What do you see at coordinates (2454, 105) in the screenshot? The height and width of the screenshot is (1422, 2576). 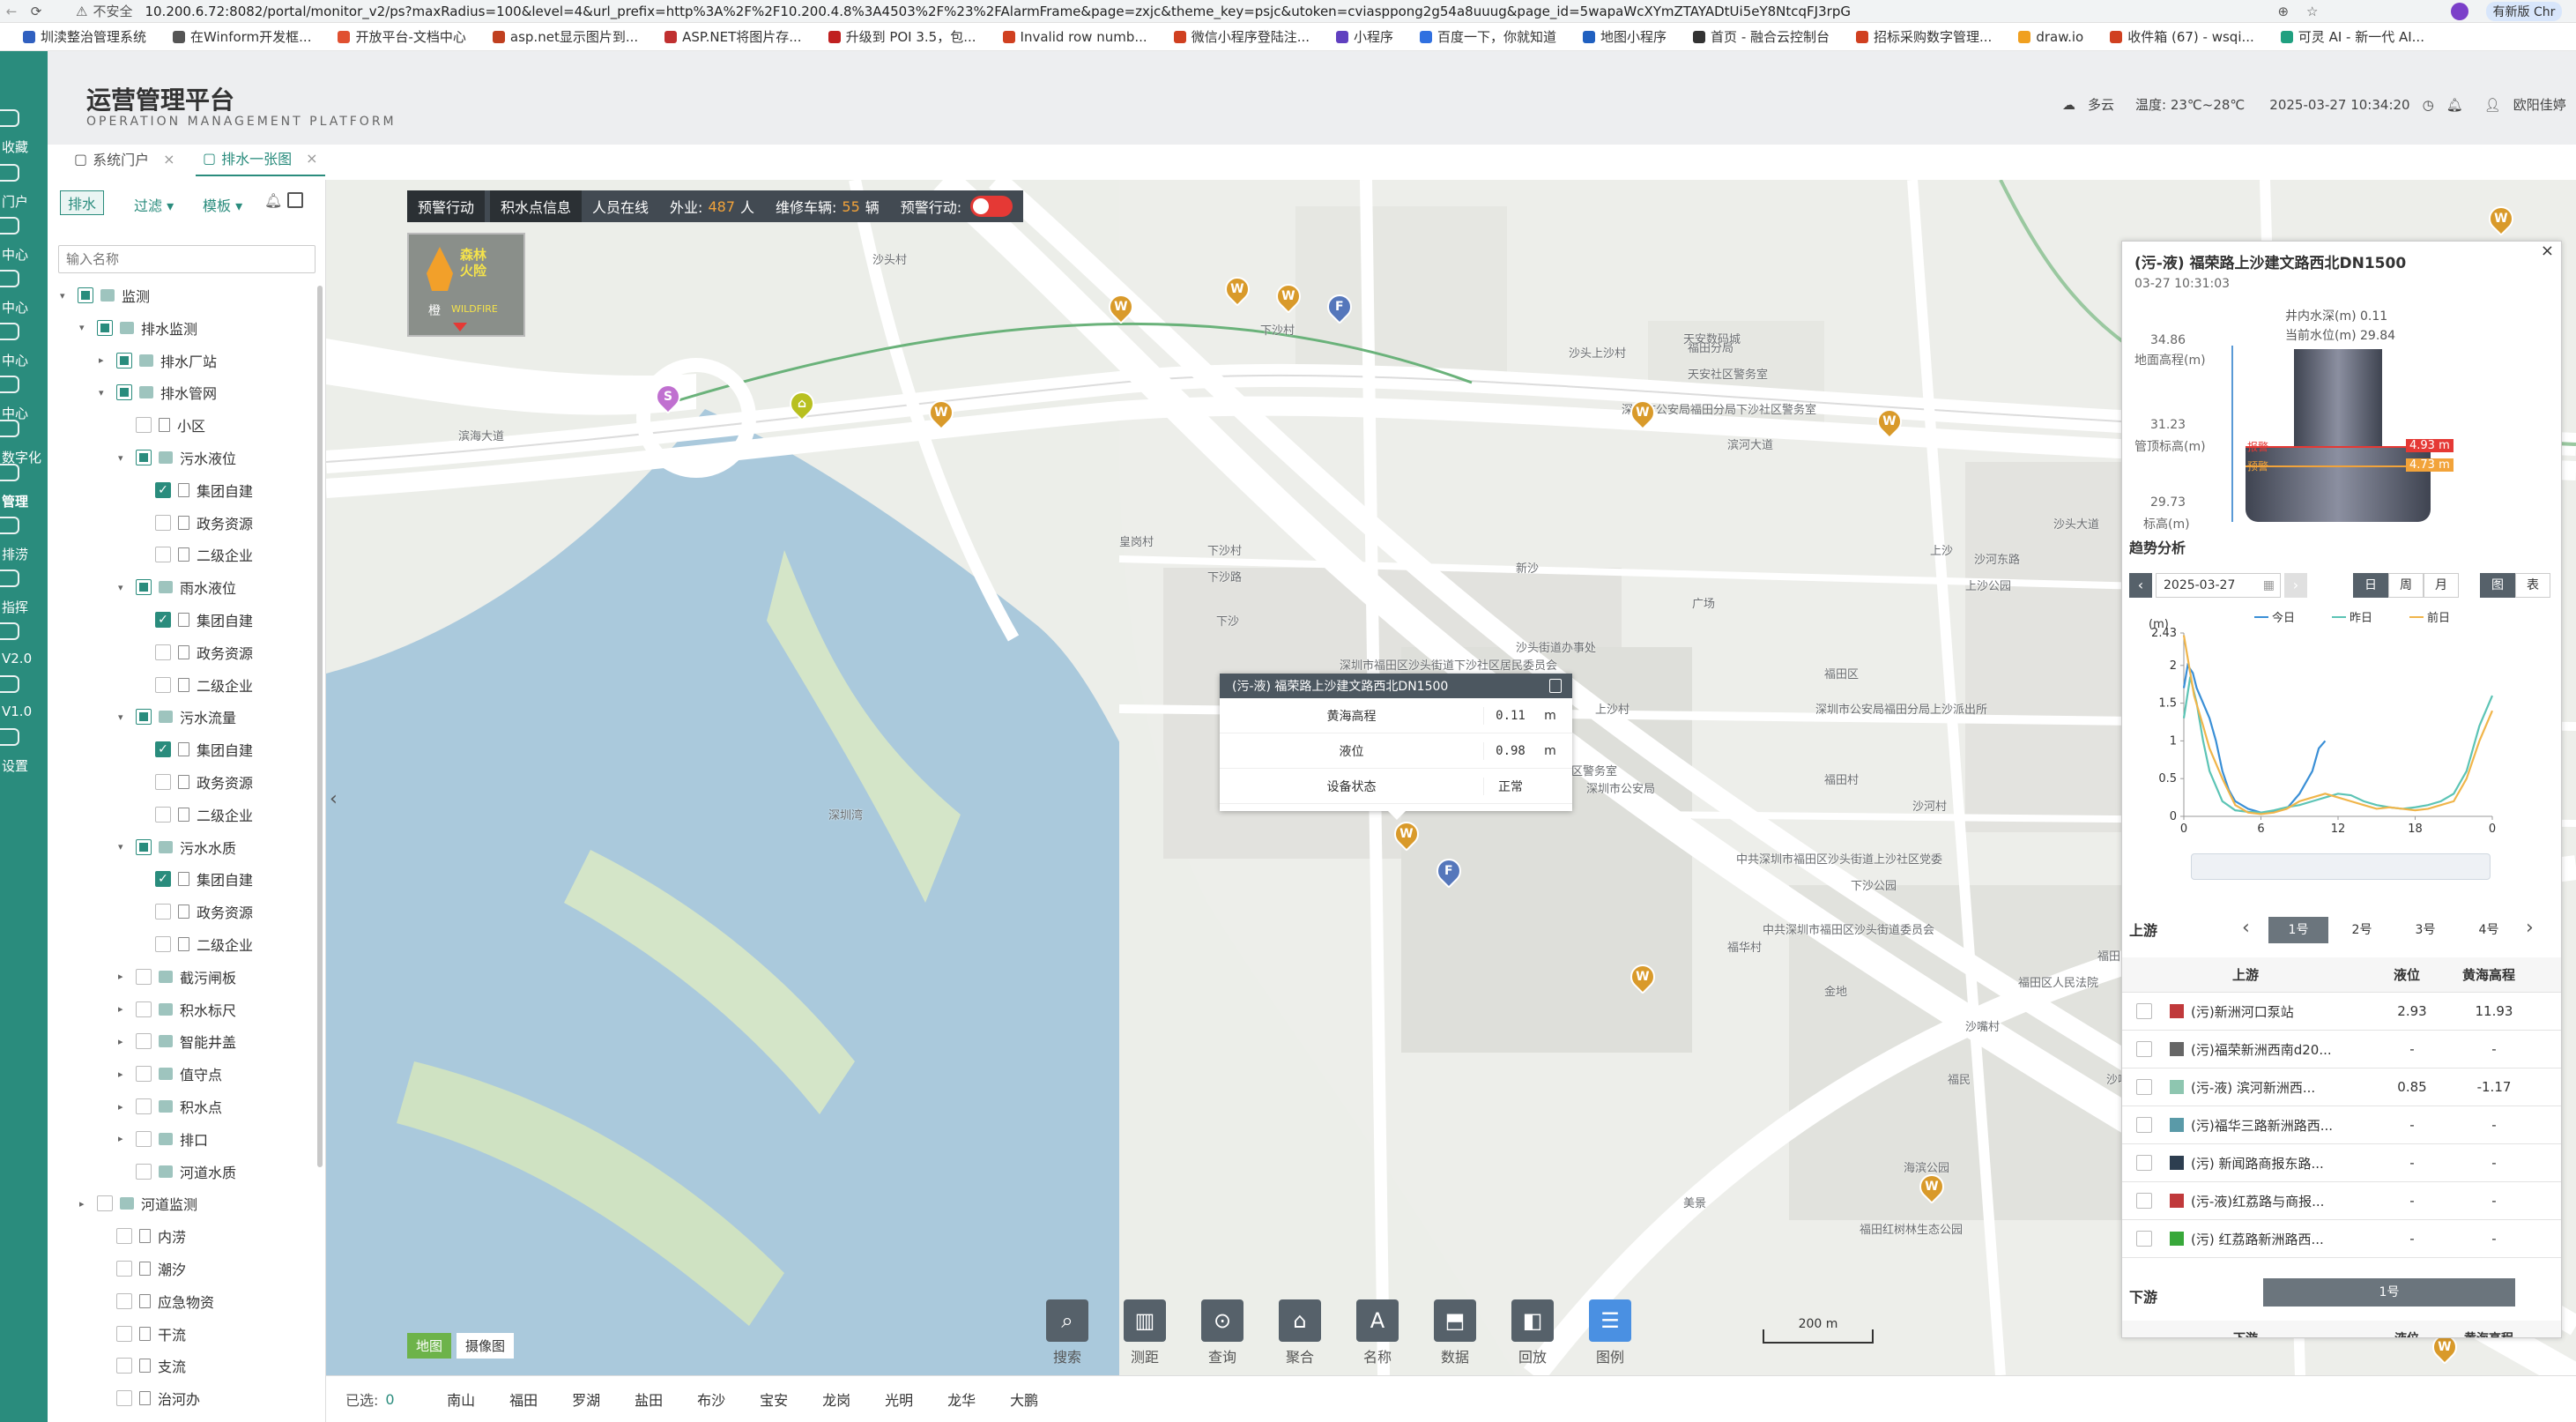 I see `bell-icon: 🔔︎` at bounding box center [2454, 105].